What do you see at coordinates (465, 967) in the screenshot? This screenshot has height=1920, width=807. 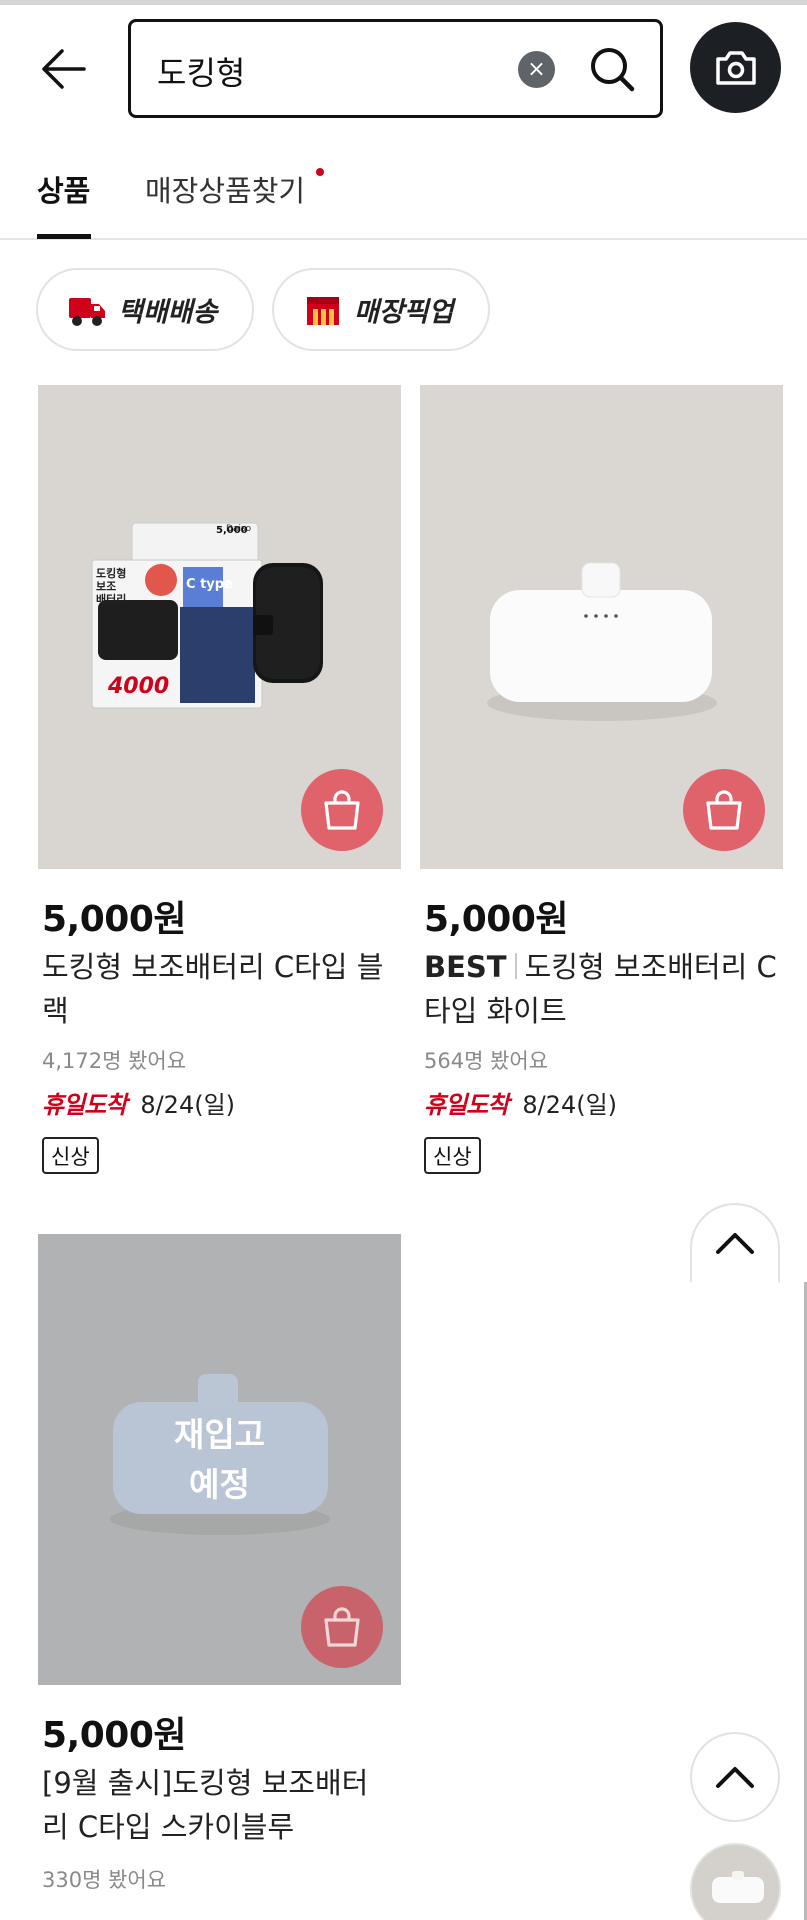 I see `best-label: BEST` at bounding box center [465, 967].